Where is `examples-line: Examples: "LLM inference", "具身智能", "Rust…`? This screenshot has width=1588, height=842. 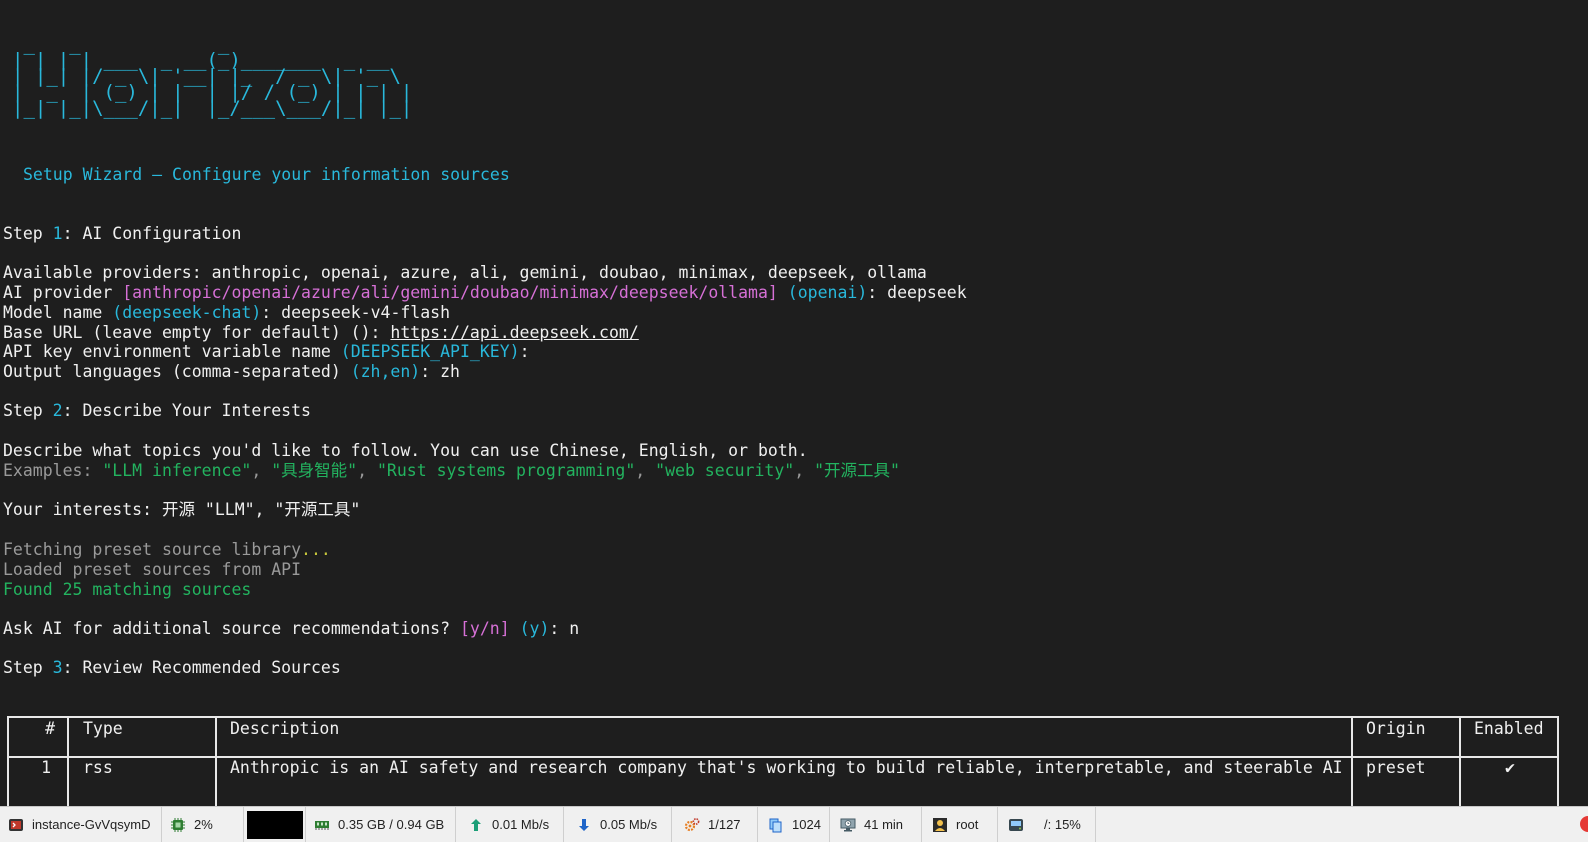
examples-line: Examples: "LLM inference", "具身智能", "Rust… is located at coordinates (451, 470).